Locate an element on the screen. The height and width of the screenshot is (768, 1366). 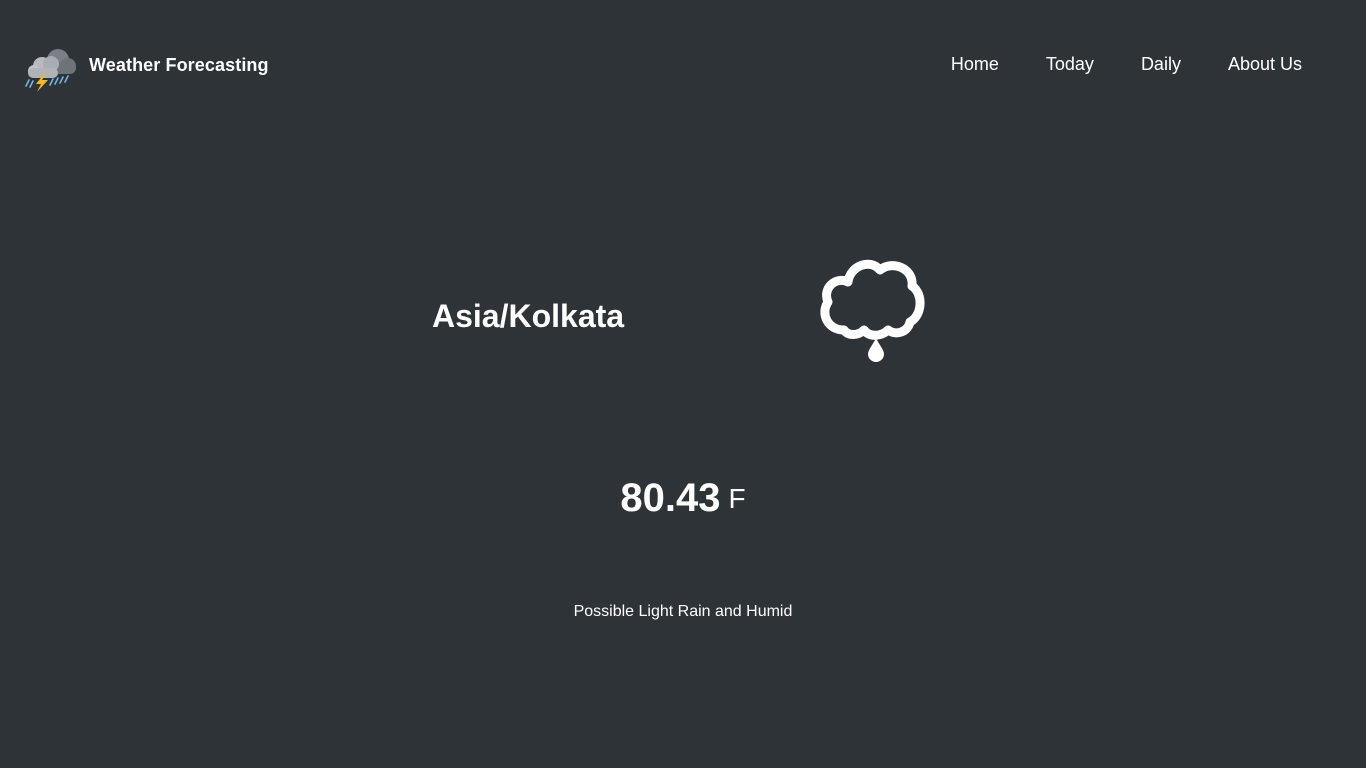
temperature-row: 80.43 F is located at coordinates (683, 502).